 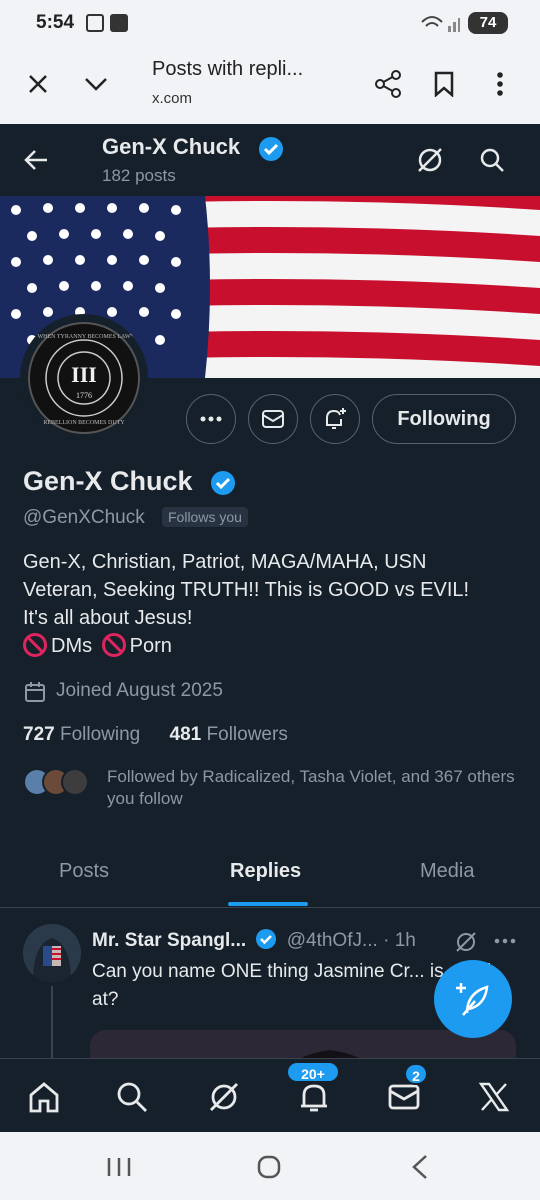 What do you see at coordinates (119, 1167) in the screenshot?
I see `recent-apps-icon` at bounding box center [119, 1167].